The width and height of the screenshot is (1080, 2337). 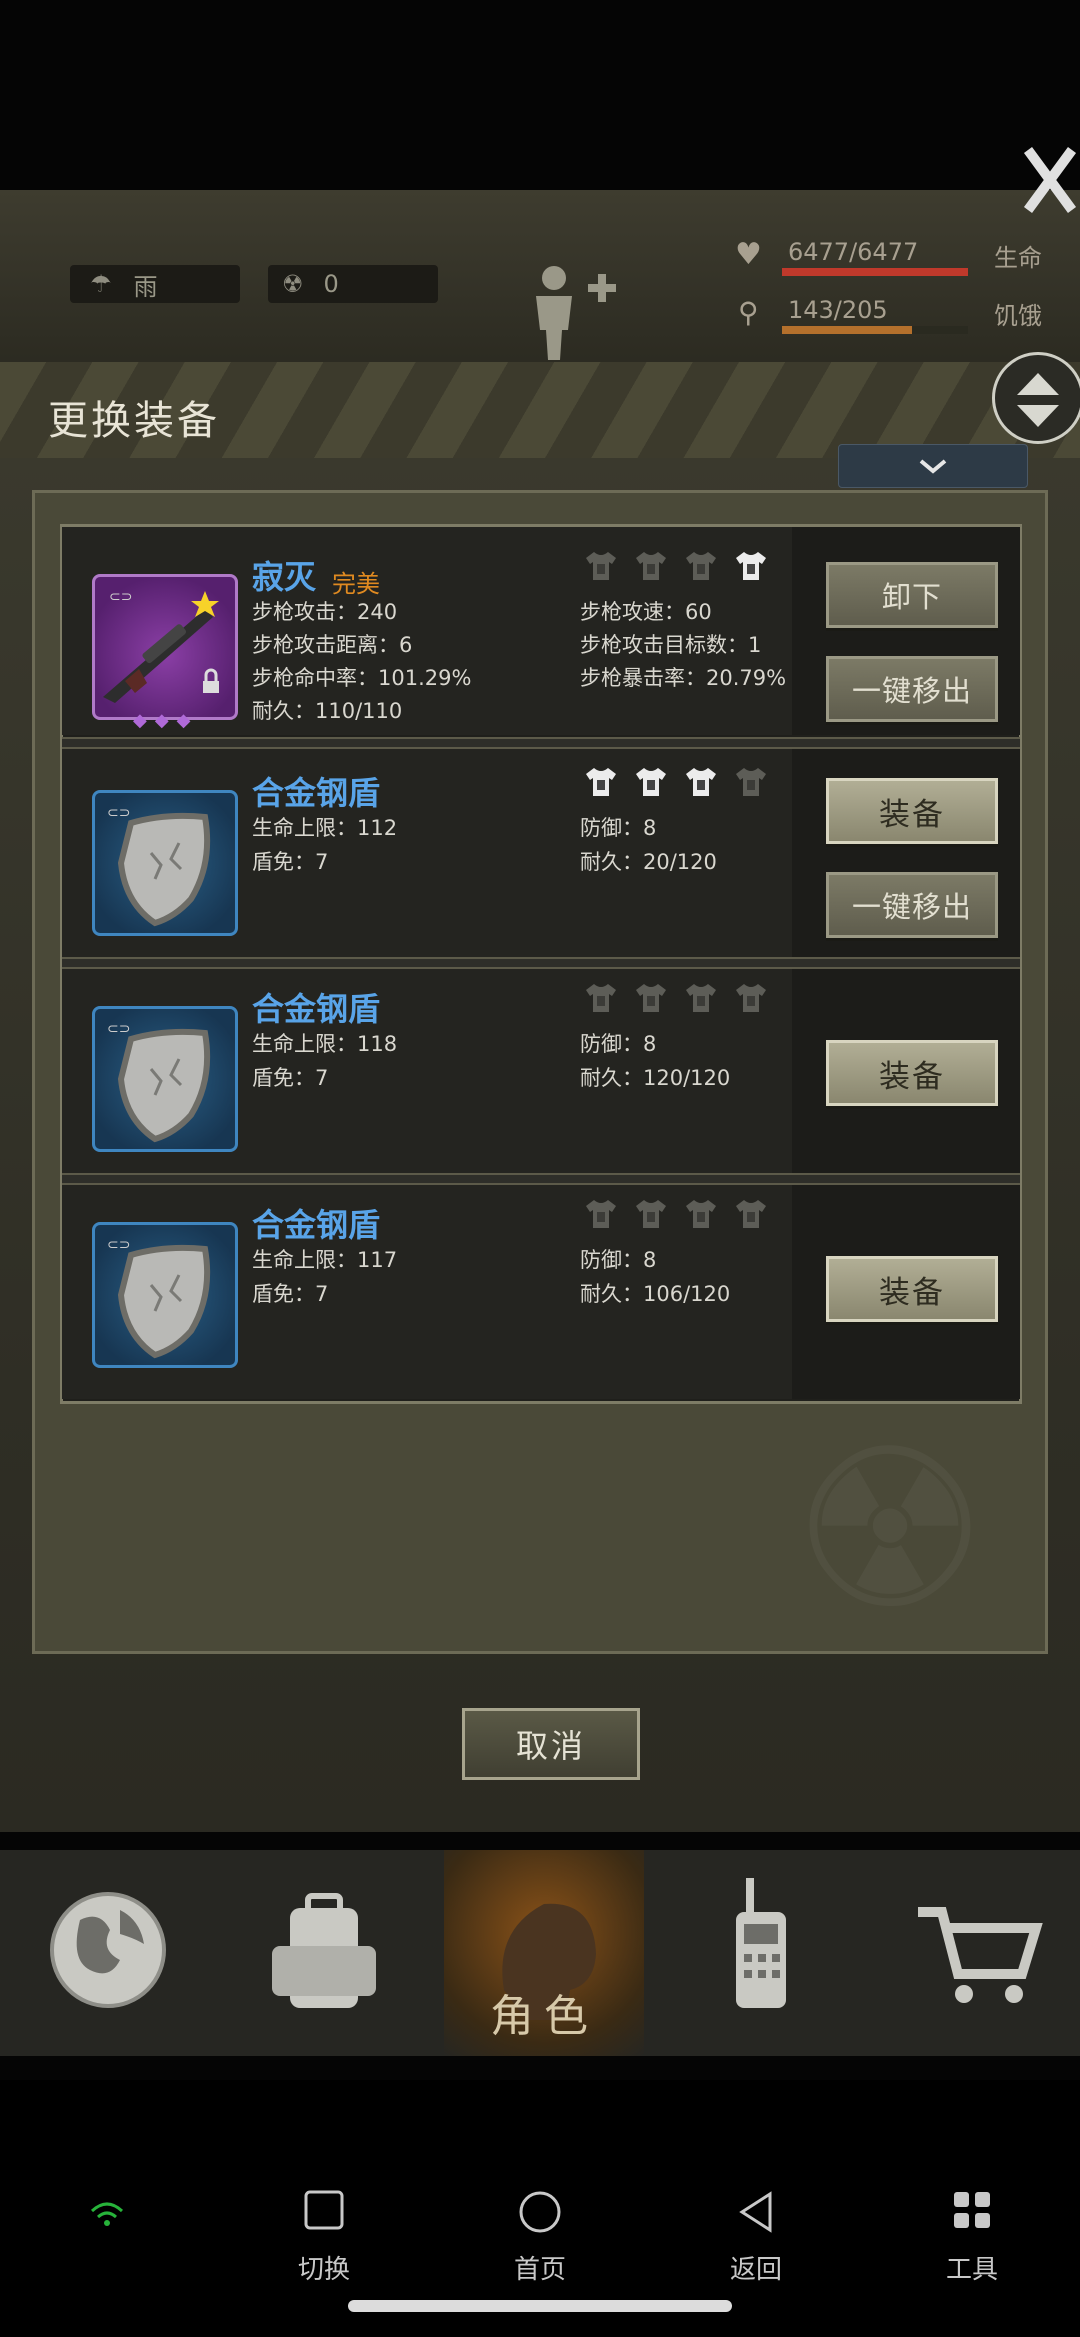 I want to click on health-bar-fill, so click(x=875, y=272).